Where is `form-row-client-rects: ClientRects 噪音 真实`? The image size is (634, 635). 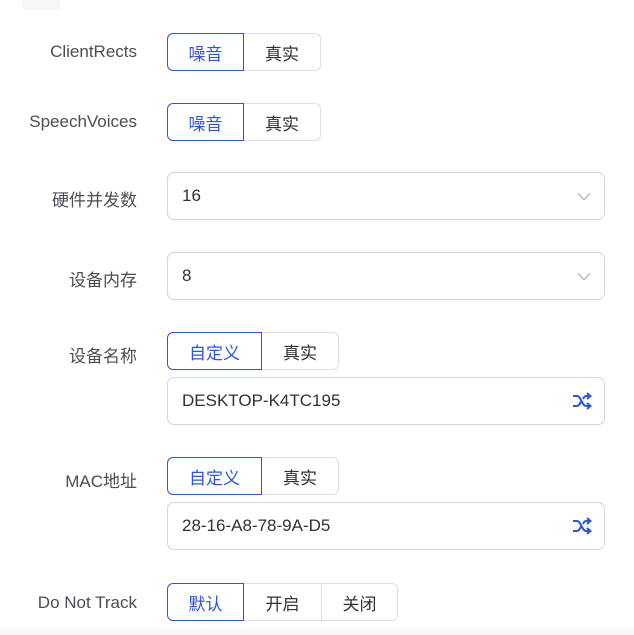 form-row-client-rects: ClientRects 噪音 真实 is located at coordinates (317, 52).